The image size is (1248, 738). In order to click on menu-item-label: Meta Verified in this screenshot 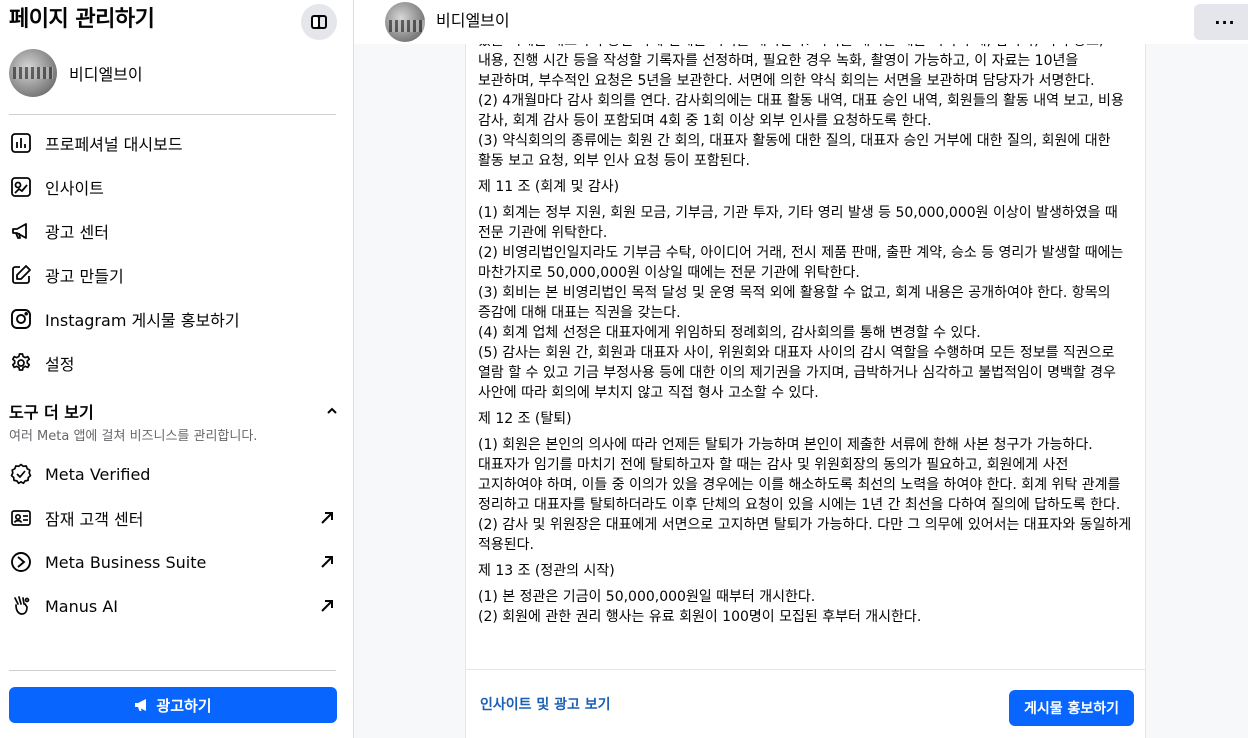, I will do `click(98, 474)`.